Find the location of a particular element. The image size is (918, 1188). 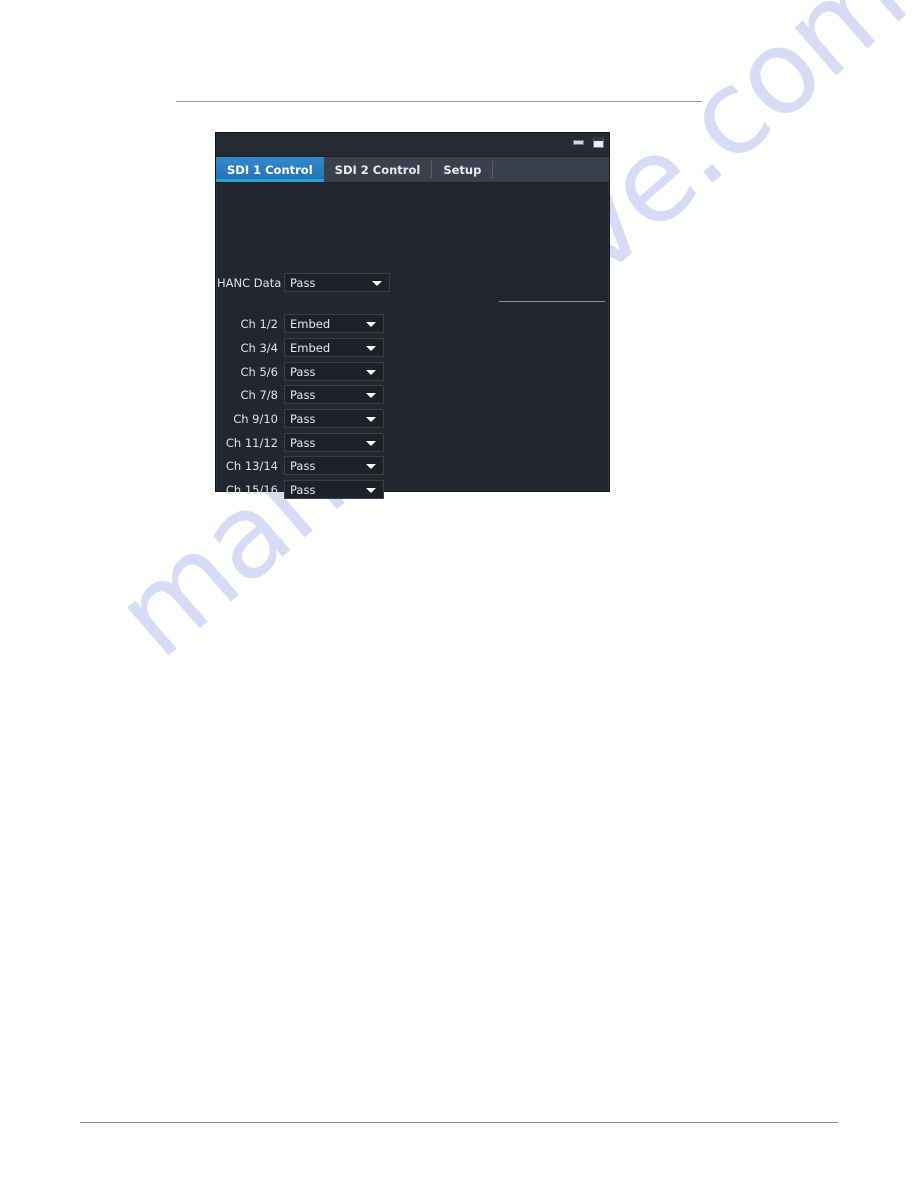

maximize-button is located at coordinates (598, 142).